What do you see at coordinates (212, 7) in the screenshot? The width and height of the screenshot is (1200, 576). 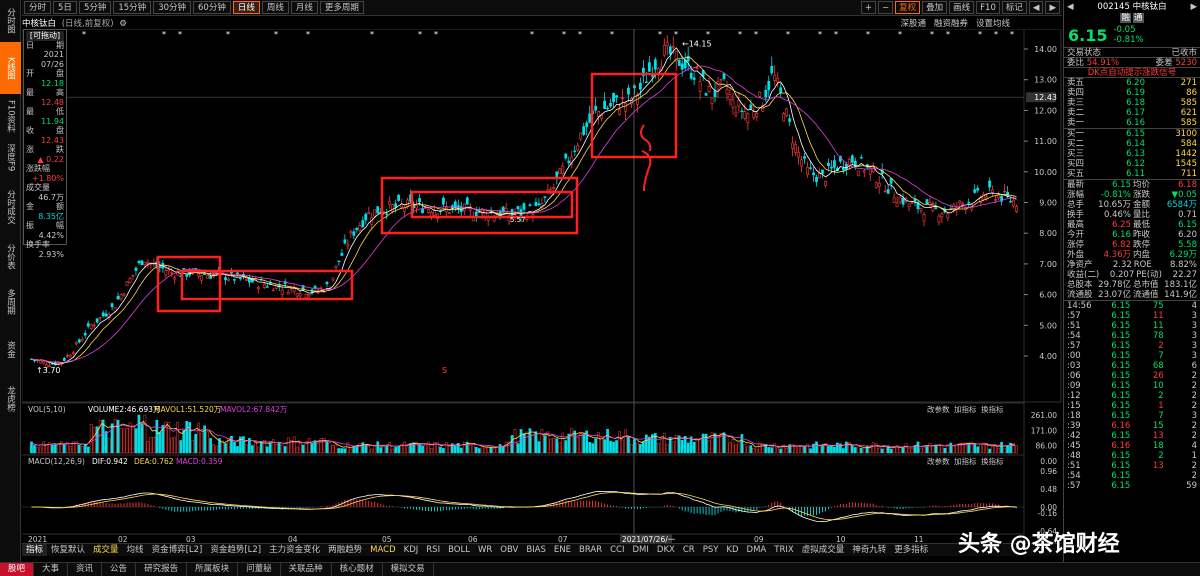 I see `period-button-5: 60分钟` at bounding box center [212, 7].